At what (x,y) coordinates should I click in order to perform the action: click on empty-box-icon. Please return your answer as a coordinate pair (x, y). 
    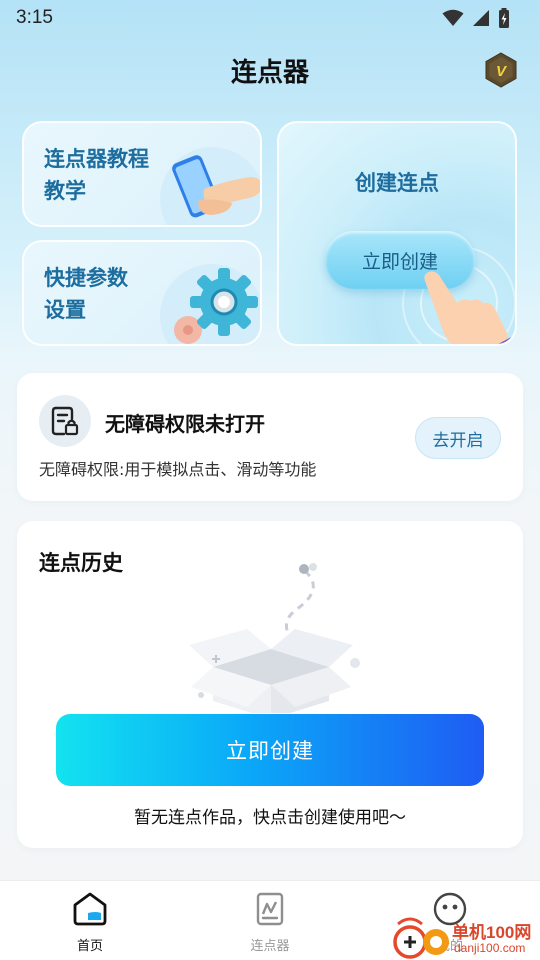
    Looking at the image, I should click on (274, 638).